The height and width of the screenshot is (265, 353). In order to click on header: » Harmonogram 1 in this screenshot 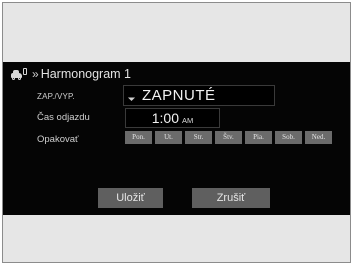, I will do `click(71, 74)`.